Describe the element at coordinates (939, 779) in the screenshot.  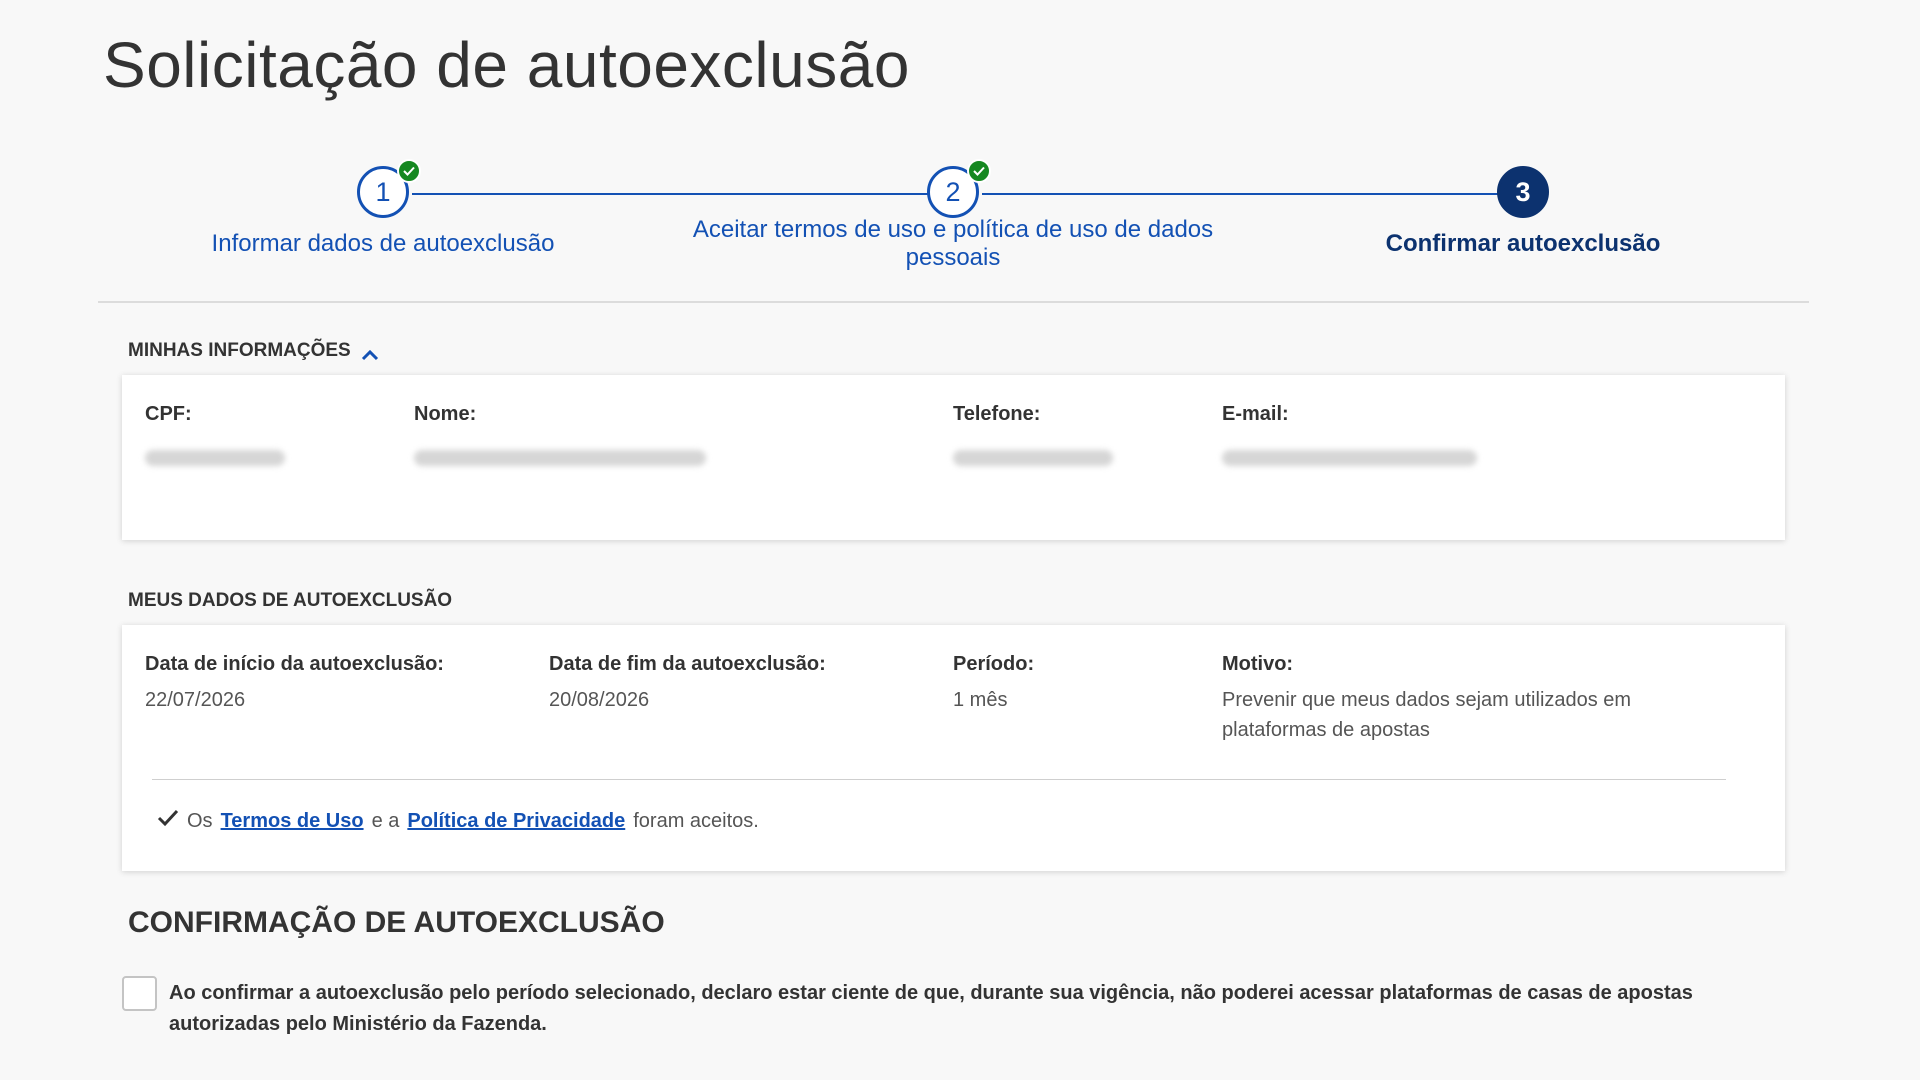
I see `card-divider` at that location.